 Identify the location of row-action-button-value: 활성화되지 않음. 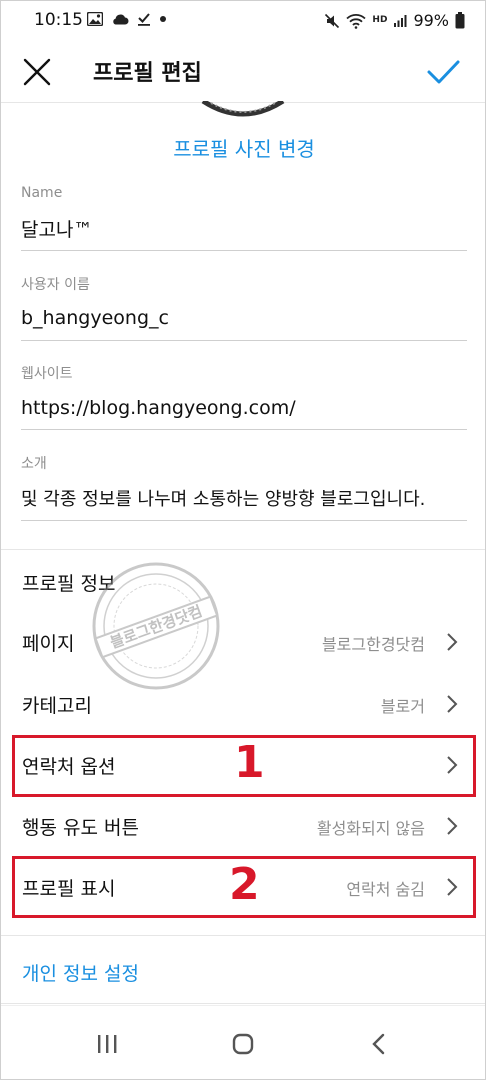
(370, 828).